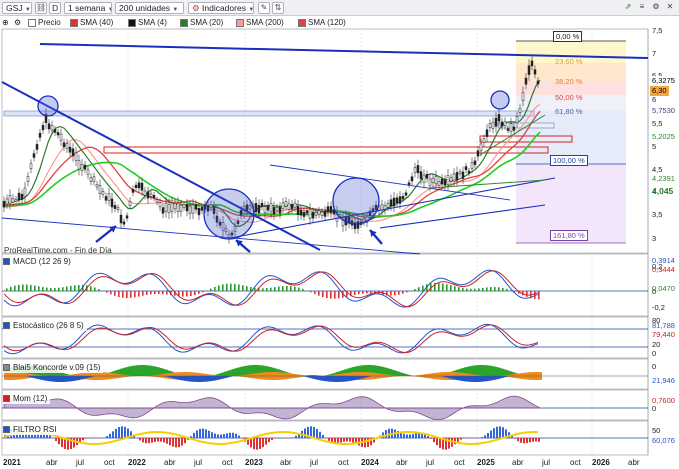  What do you see at coordinates (260, 23) in the screenshot?
I see `legend-item-sma200: SMA (200)` at bounding box center [260, 23].